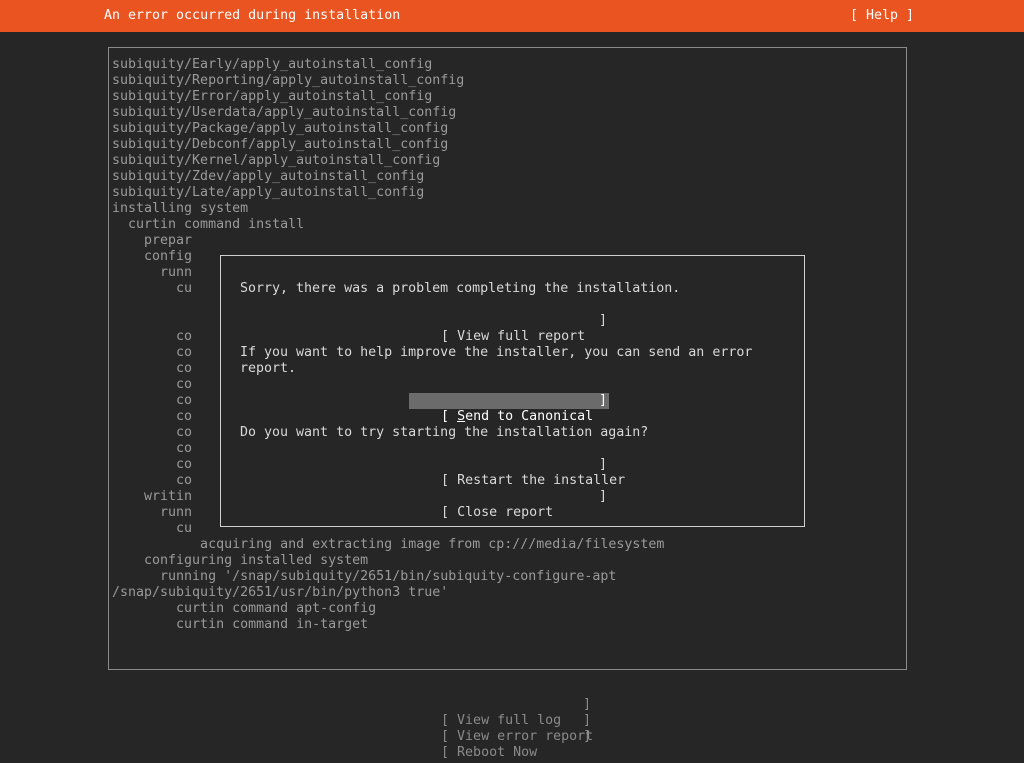  I want to click on view-error-report-button: [ View error report], so click(510, 728).